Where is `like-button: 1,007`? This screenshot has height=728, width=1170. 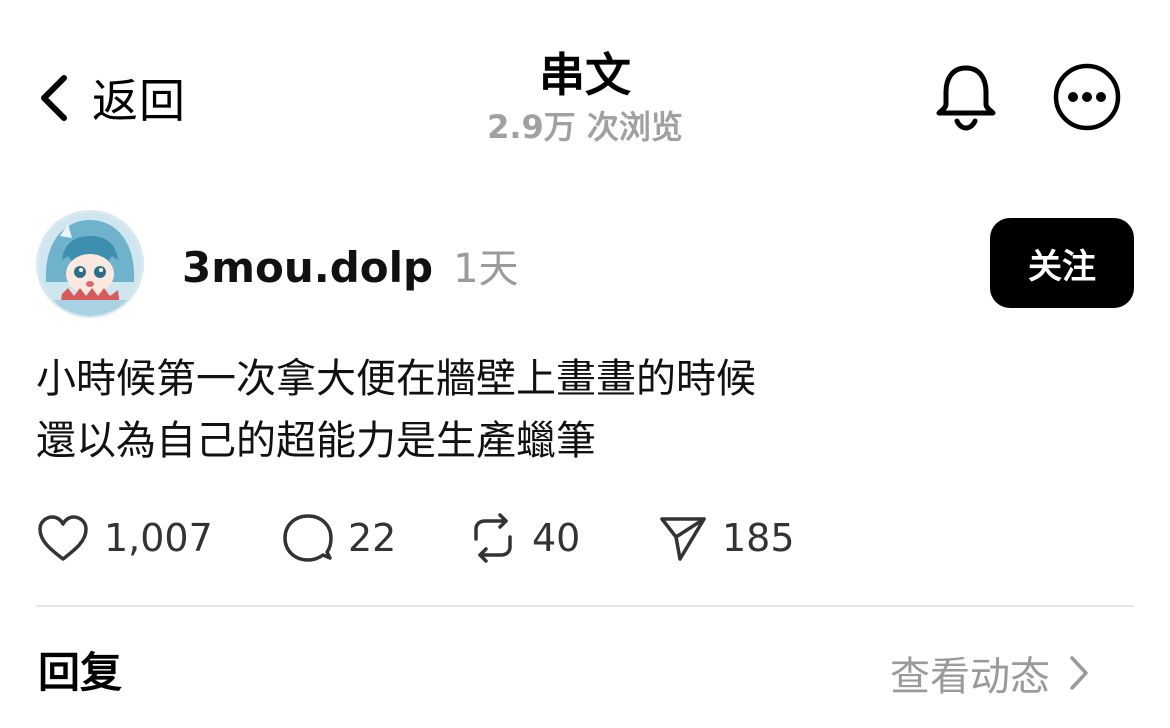 like-button: 1,007 is located at coordinates (159, 538).